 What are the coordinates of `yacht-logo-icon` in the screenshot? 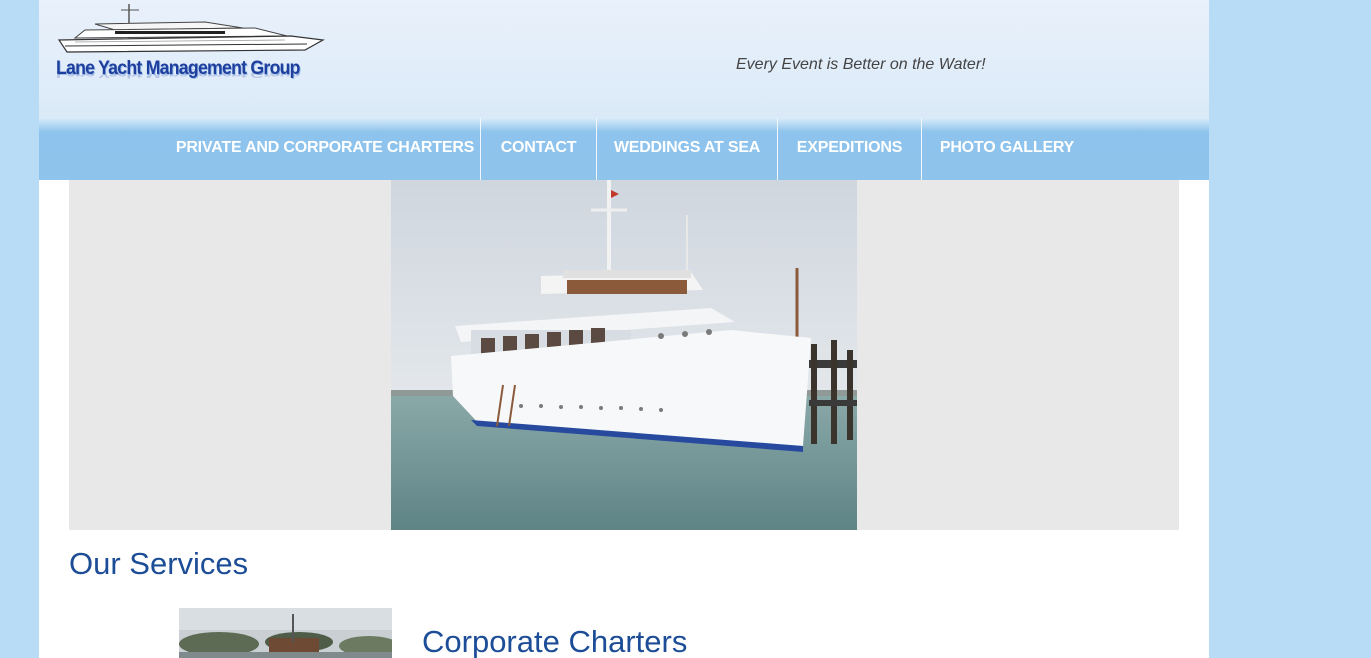 It's located at (191, 28).